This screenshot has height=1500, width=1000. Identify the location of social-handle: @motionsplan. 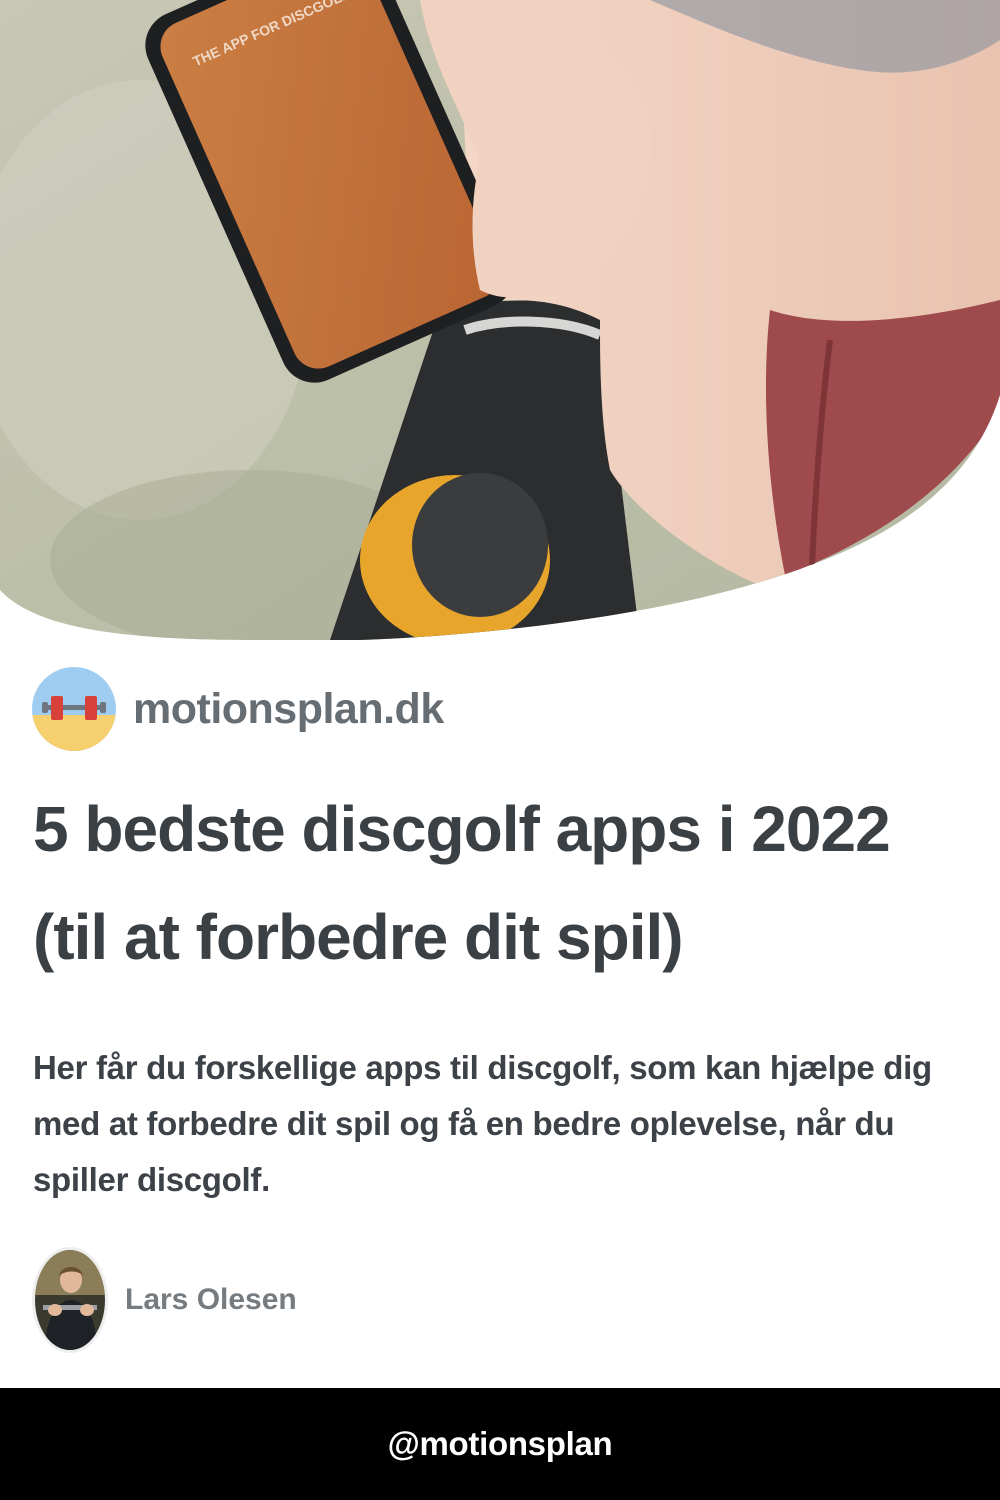
(500, 1444).